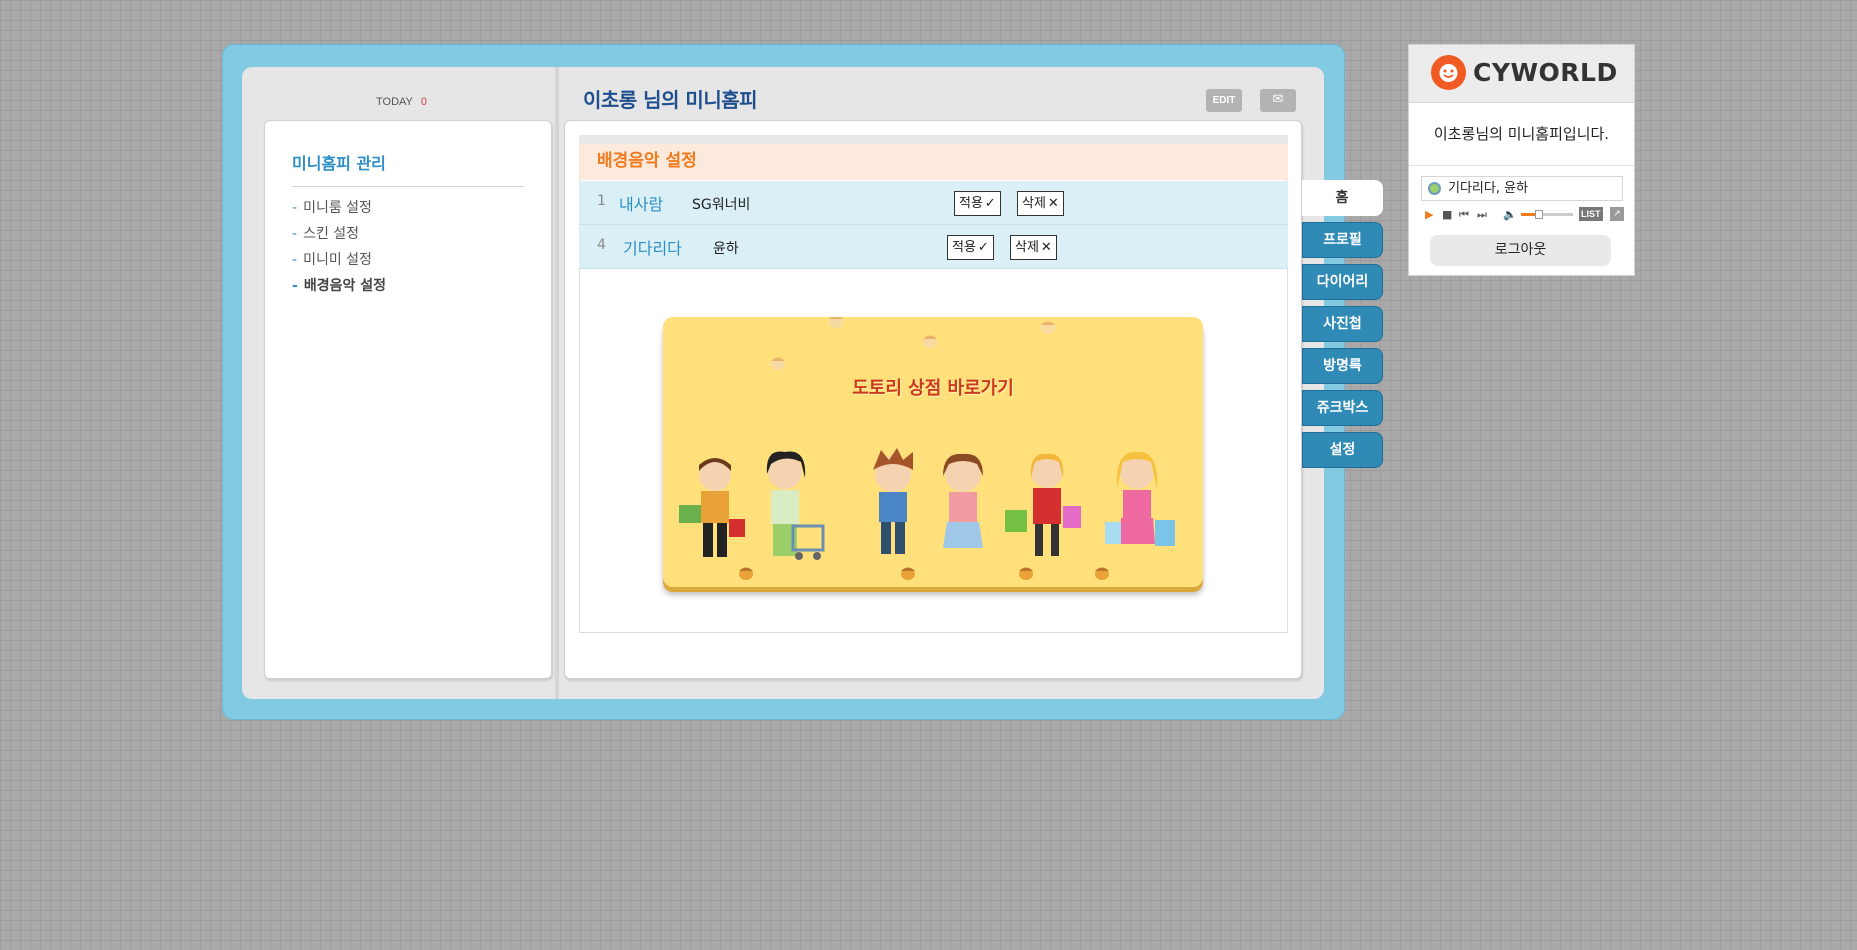  What do you see at coordinates (1429, 214) in the screenshot?
I see `play-icon: ▶` at bounding box center [1429, 214].